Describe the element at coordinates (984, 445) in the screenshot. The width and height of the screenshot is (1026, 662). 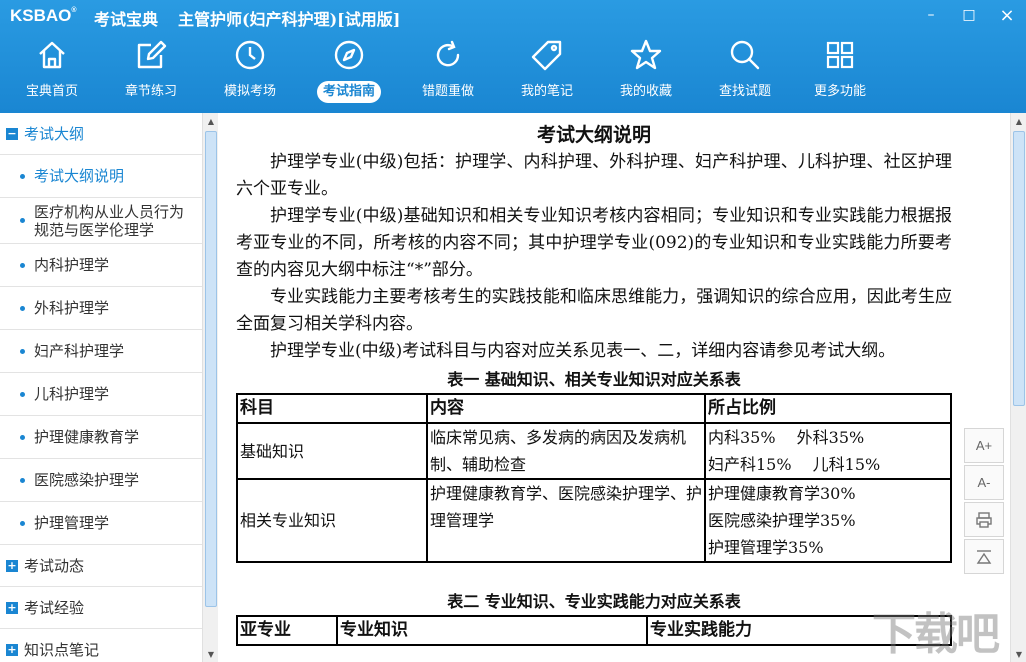
I see `font-increase-button: A+` at that location.